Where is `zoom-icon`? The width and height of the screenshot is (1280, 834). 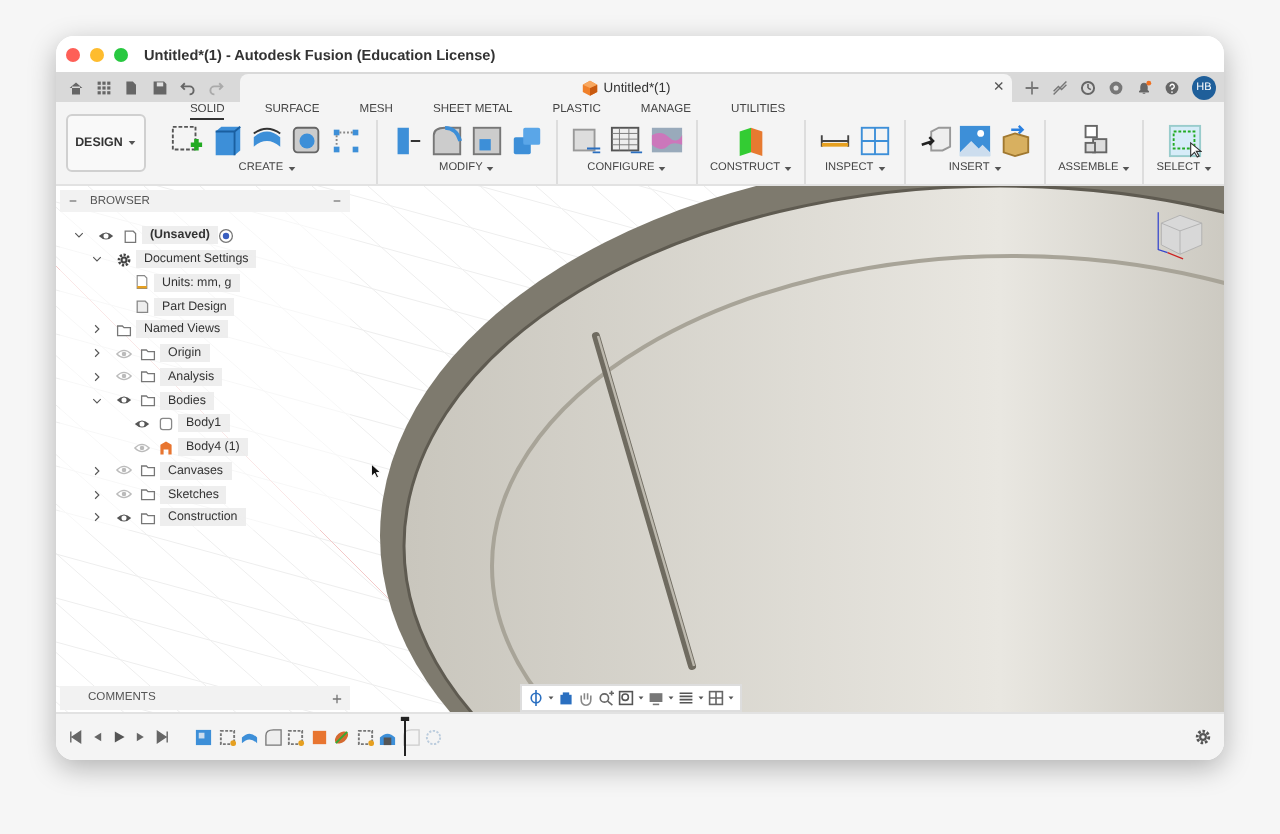
zoom-icon is located at coordinates (606, 698).